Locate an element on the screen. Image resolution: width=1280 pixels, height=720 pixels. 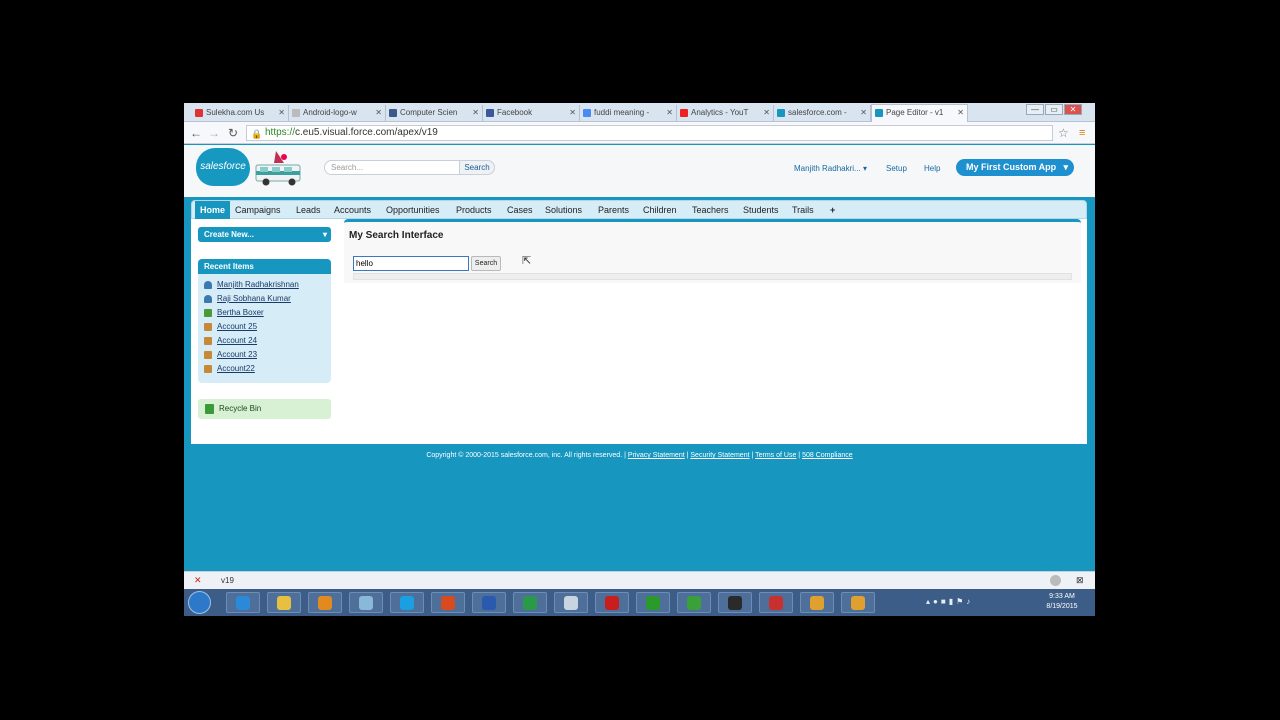
tab-students: Students is located at coordinates (761, 210).